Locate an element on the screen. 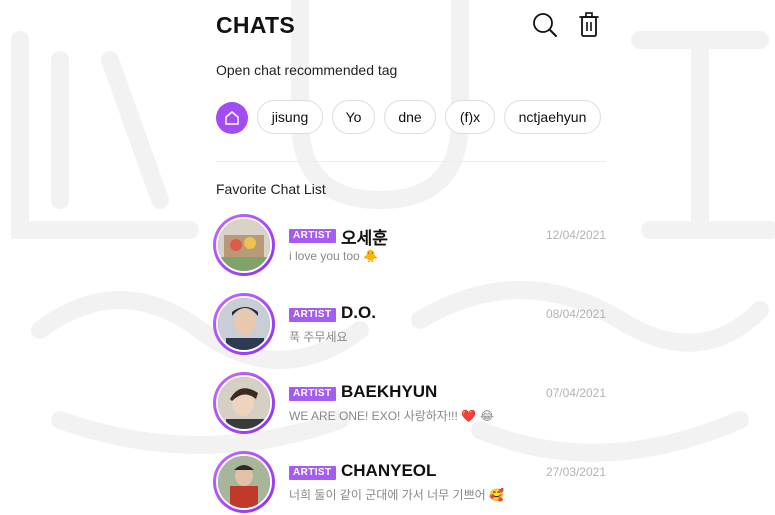  chat-name: D.O. is located at coordinates (358, 312).